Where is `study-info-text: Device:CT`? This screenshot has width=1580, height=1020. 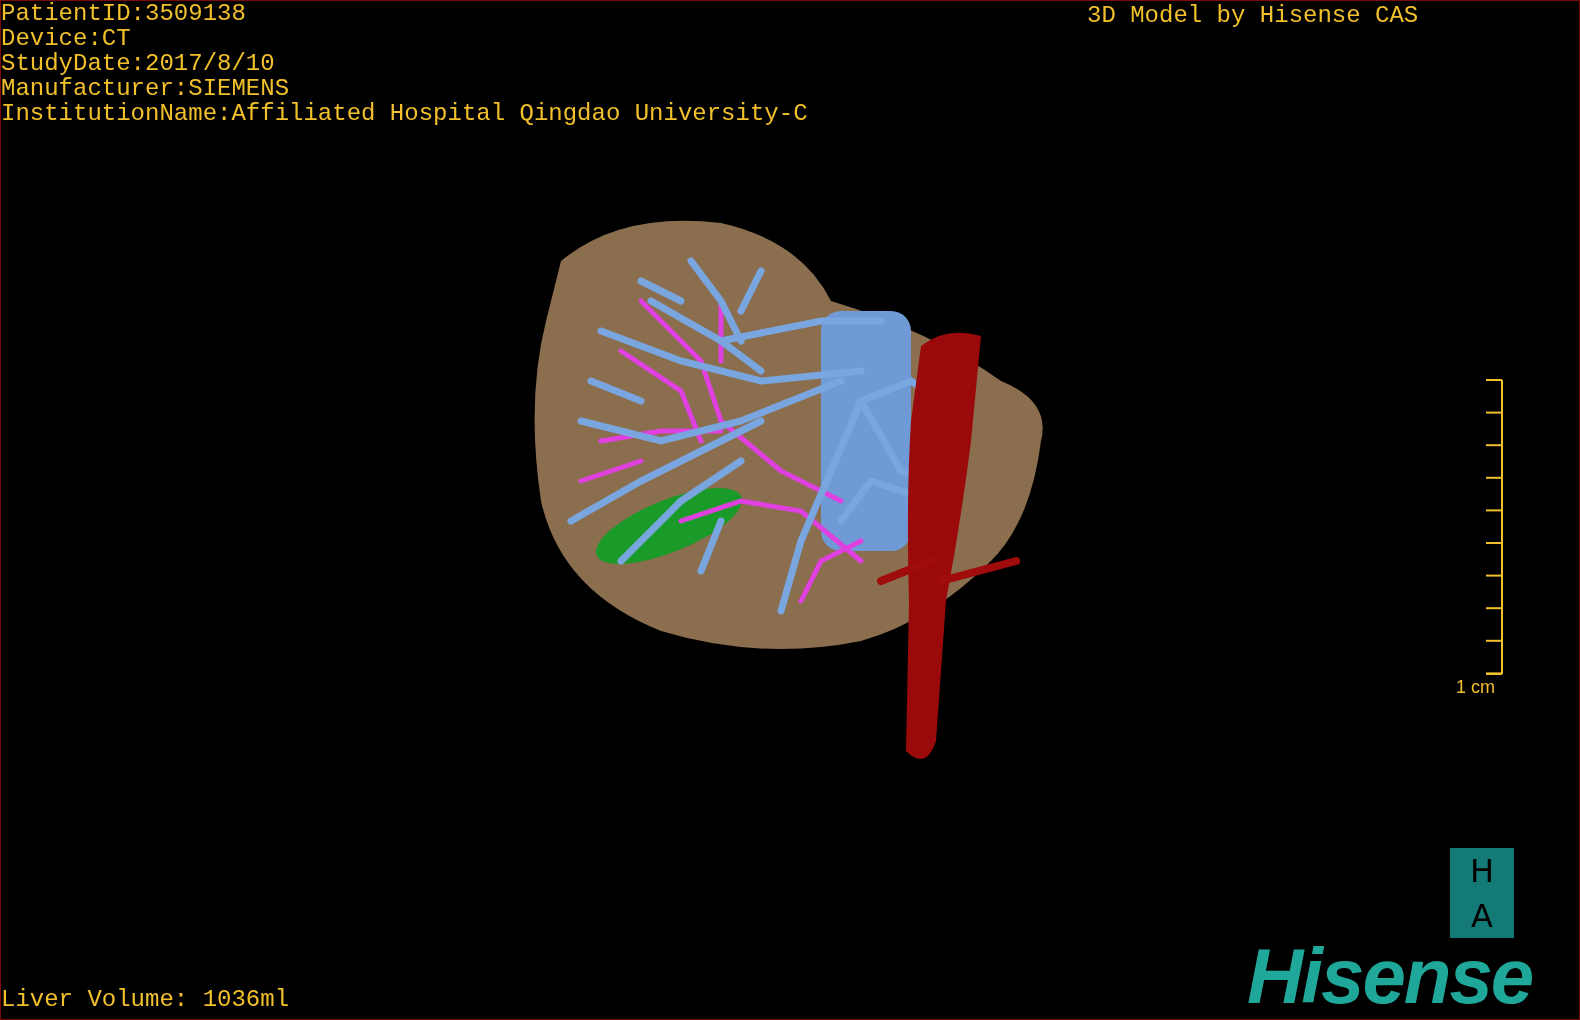 study-info-text: Device:CT is located at coordinates (66, 38).